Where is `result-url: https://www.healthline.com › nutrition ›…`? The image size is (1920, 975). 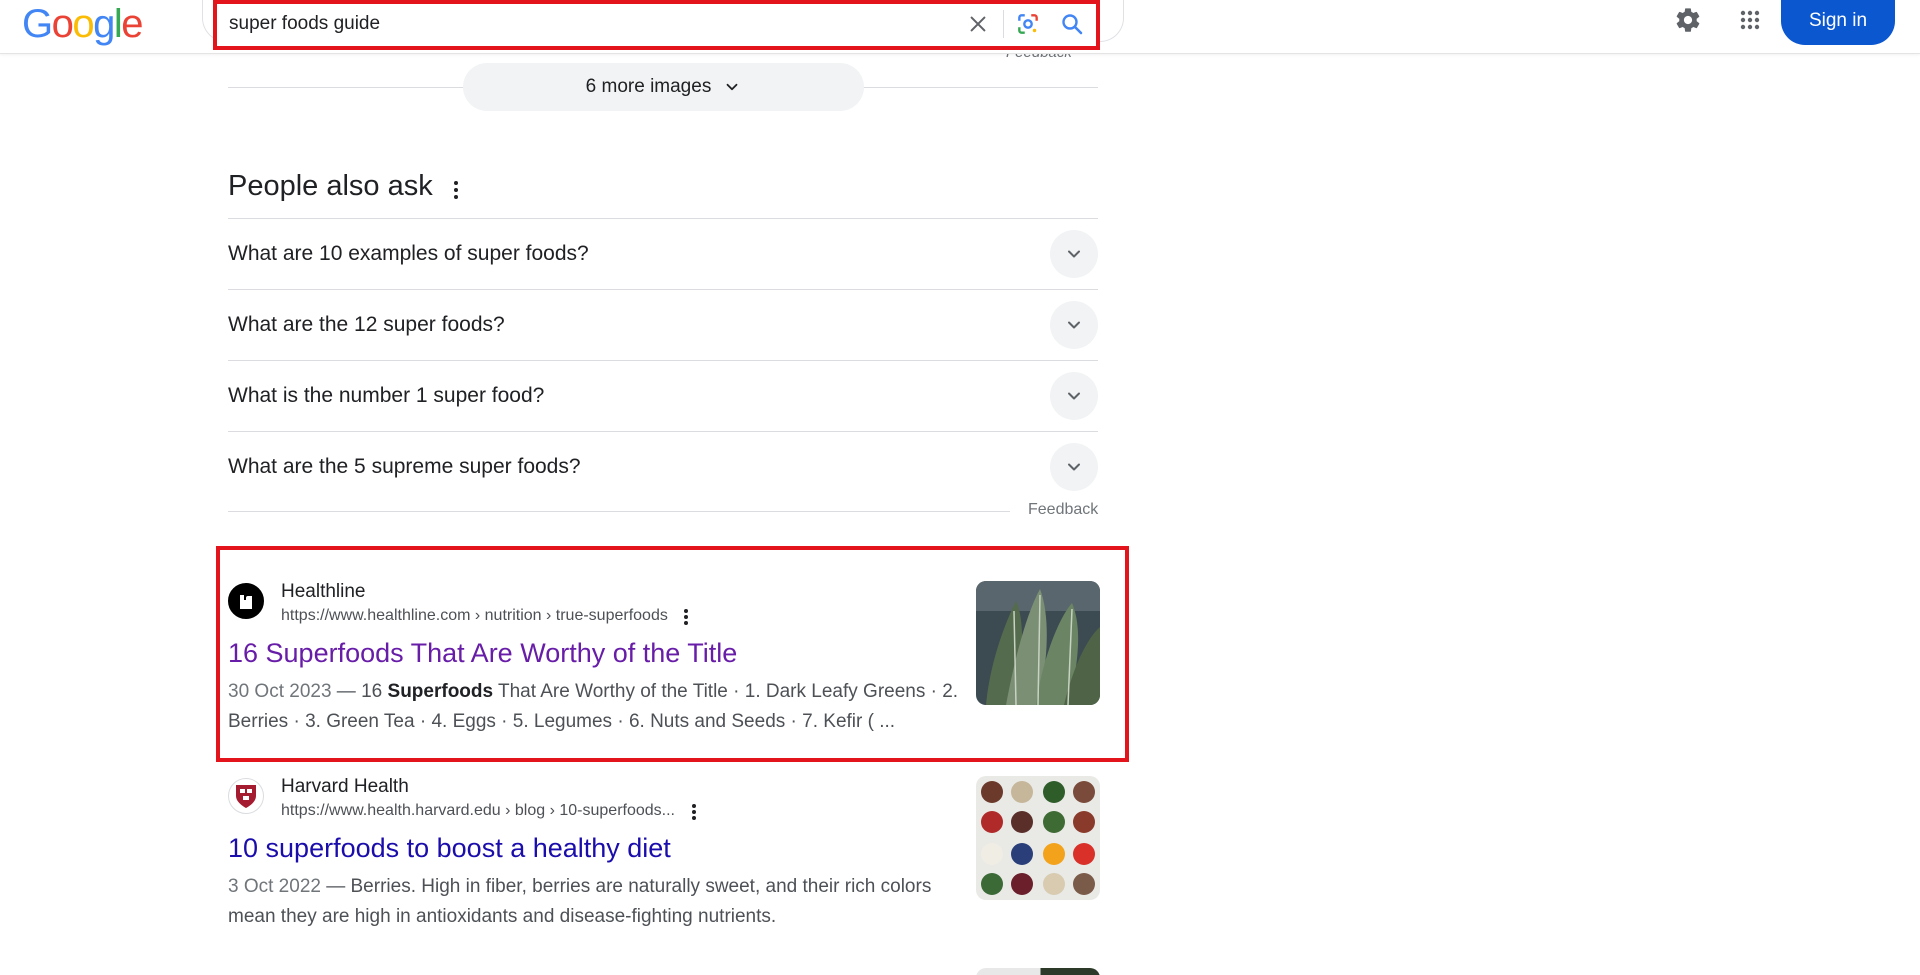
result-url: https://www.healthline.com › nutrition ›… is located at coordinates (474, 616).